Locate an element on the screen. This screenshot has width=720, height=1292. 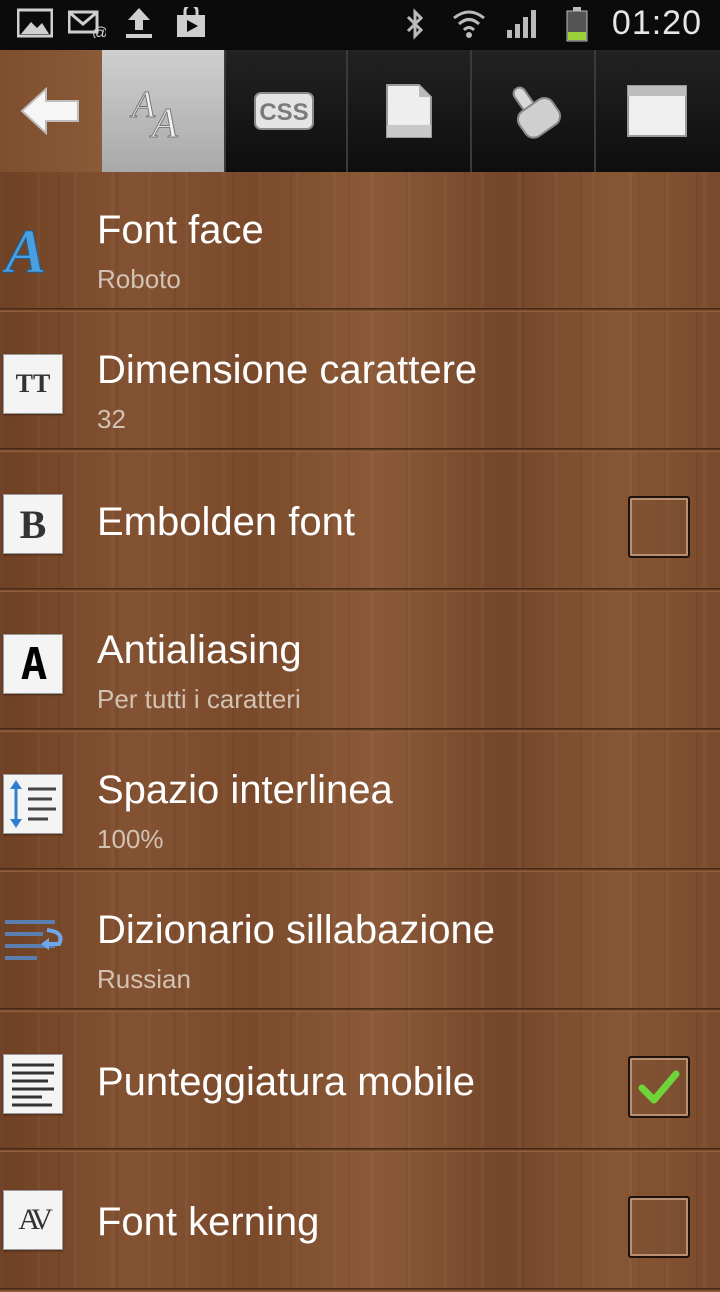
font-a-icon: A is located at coordinates (25, 248).